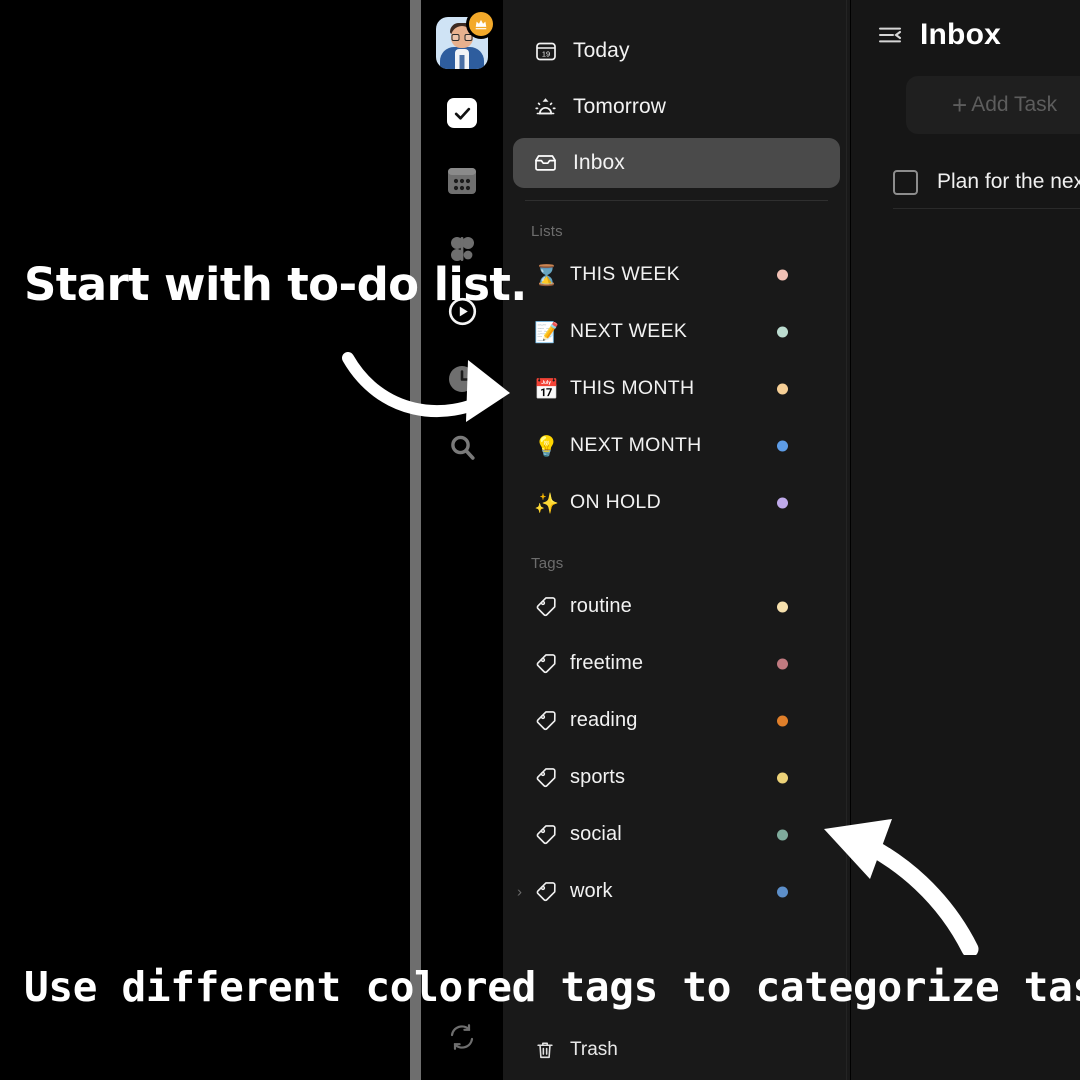 The width and height of the screenshot is (1080, 1080). What do you see at coordinates (632, 388) in the screenshot?
I see `list-item-label: THIS MONTH` at bounding box center [632, 388].